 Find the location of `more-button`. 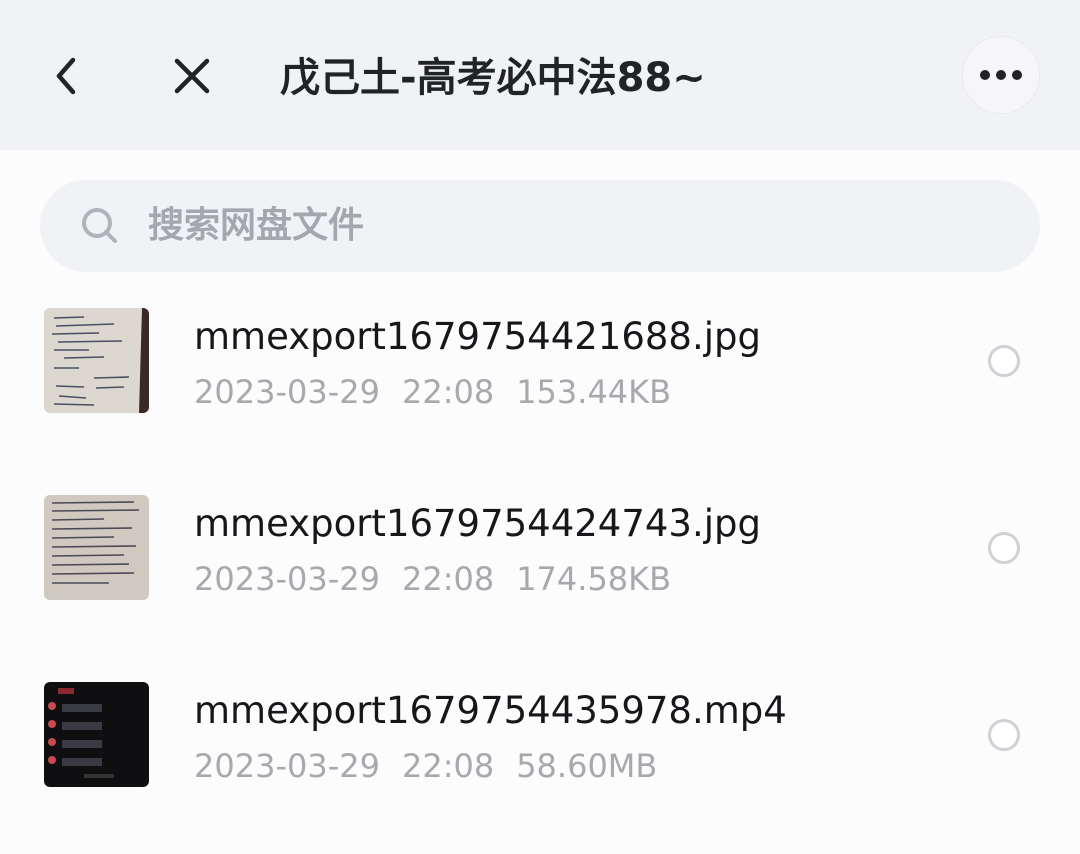

more-button is located at coordinates (1001, 75).